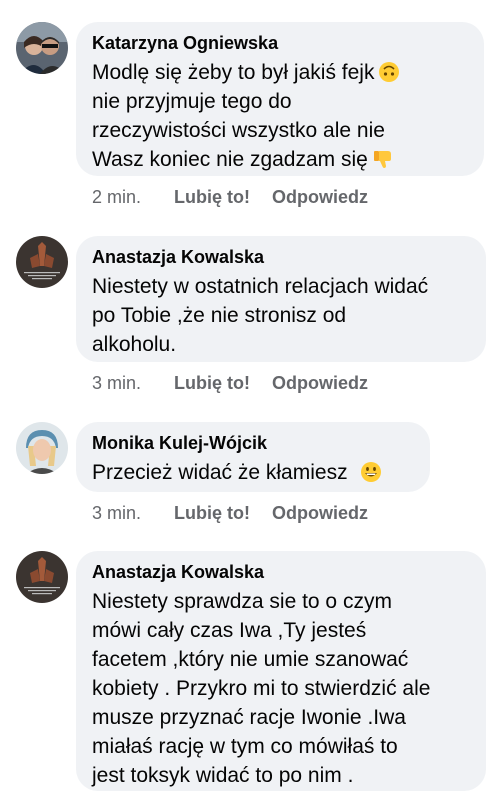 The image size is (498, 800). What do you see at coordinates (134, 344) in the screenshot?
I see `comment-line: alkoholu.` at bounding box center [134, 344].